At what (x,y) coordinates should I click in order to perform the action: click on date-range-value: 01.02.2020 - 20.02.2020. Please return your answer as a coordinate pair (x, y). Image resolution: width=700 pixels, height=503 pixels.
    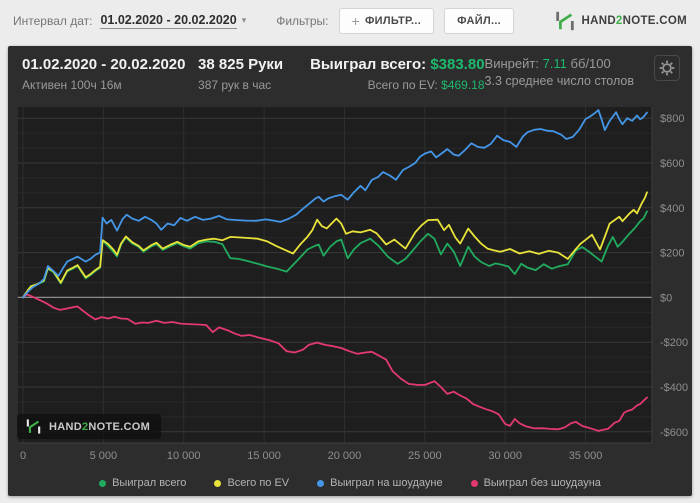
    Looking at the image, I should click on (104, 64).